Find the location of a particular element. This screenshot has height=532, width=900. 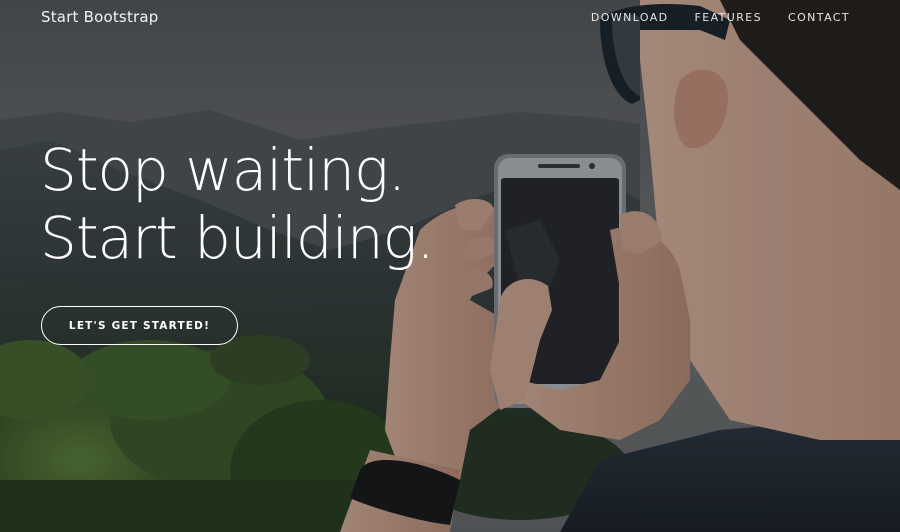

hero-headline: Stop waiting. Start building. is located at coordinates (237, 204).